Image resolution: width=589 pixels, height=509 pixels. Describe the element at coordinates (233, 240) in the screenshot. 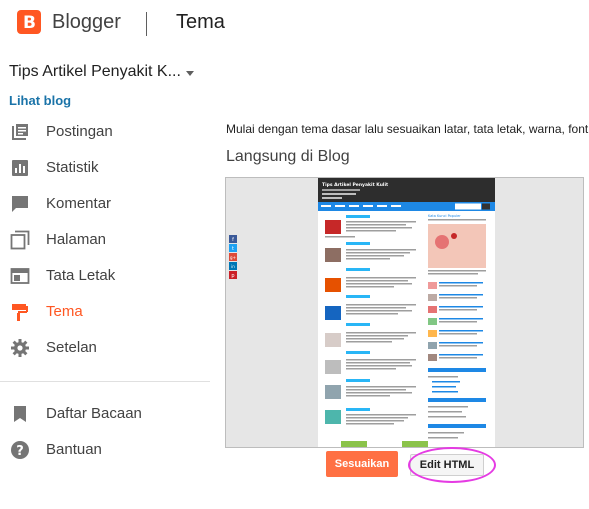

I see `svg-text: f` at that location.